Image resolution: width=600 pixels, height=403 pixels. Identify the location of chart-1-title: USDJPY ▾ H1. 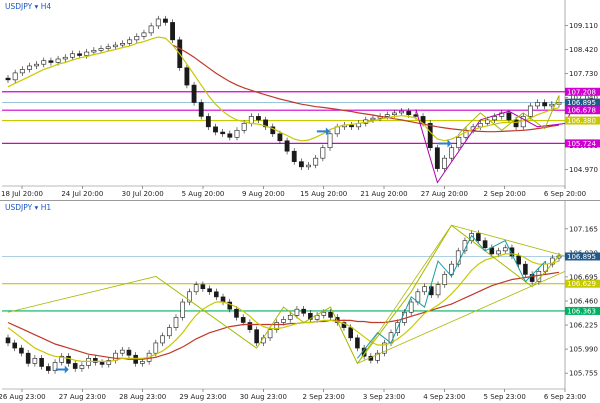
(28, 207).